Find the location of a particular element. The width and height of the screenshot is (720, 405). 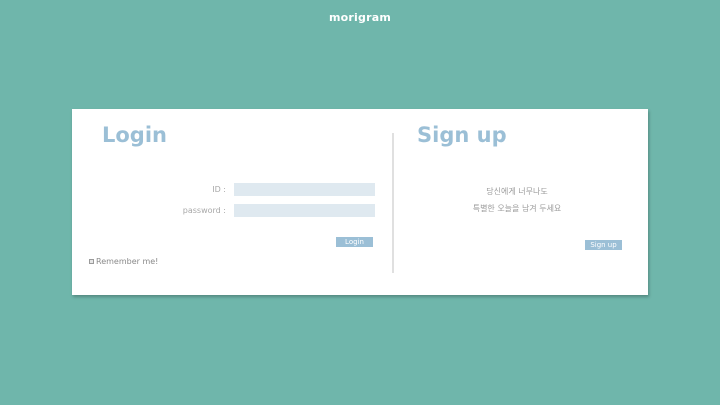

id-row: ID : is located at coordinates (268, 189).